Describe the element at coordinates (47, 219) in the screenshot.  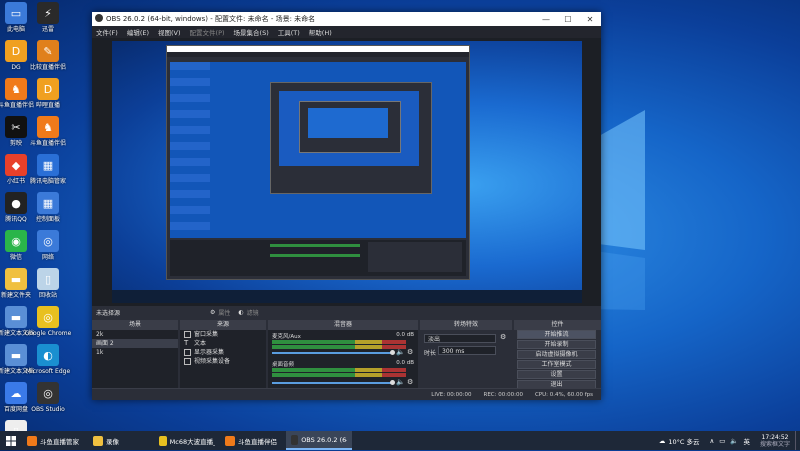
I see `desktop-icon-label: 控制面板` at that location.